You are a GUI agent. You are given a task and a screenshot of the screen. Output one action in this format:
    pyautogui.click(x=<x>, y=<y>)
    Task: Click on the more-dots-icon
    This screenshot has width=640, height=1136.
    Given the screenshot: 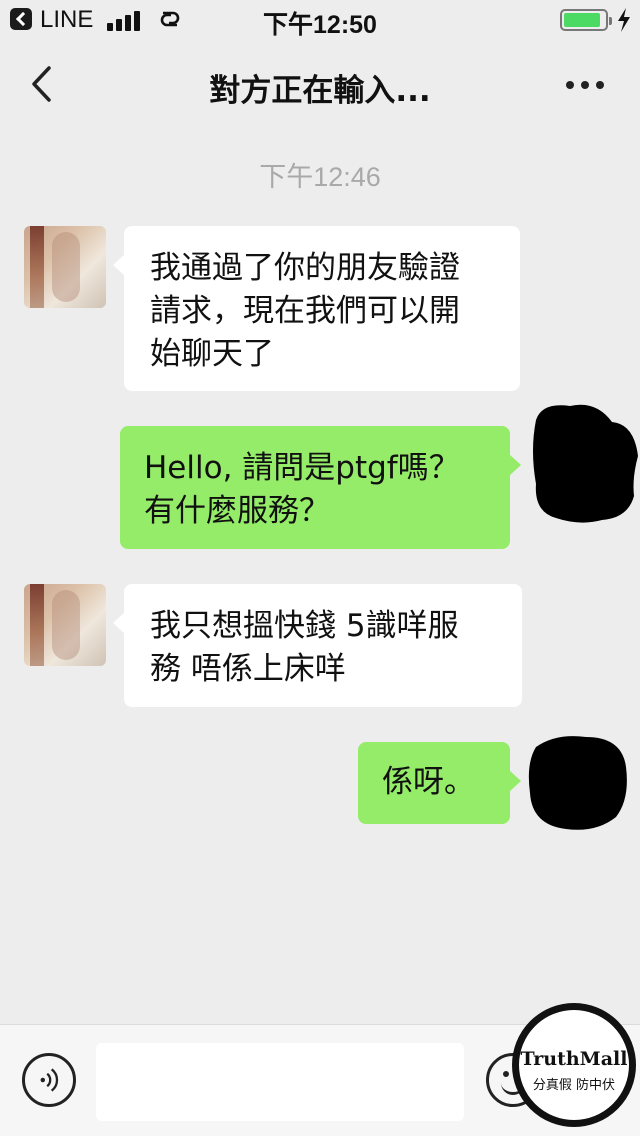 What is the action you would take?
    pyautogui.click(x=585, y=85)
    